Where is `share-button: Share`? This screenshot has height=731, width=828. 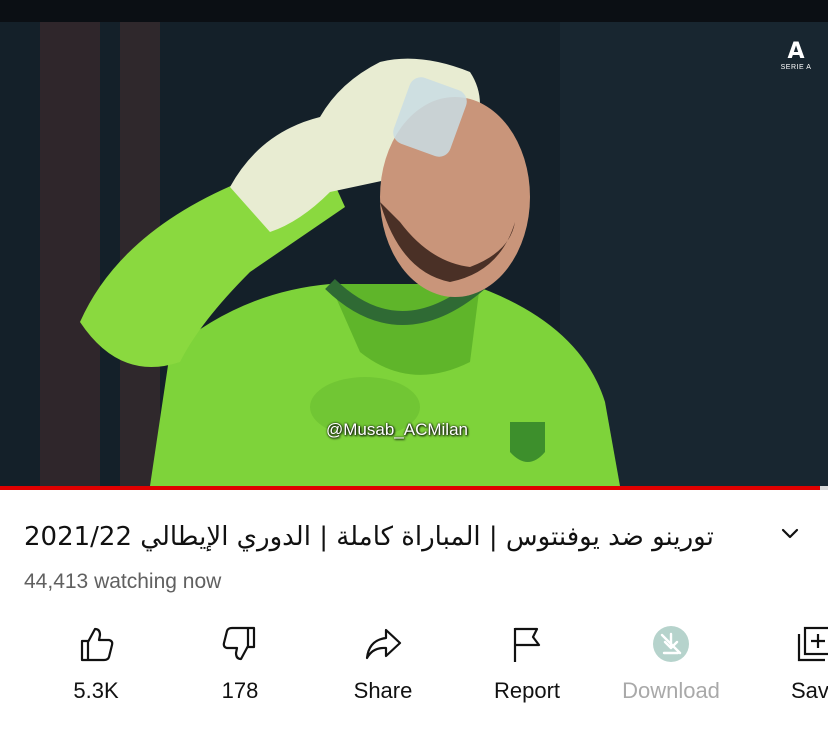 share-button: Share is located at coordinates (383, 670).